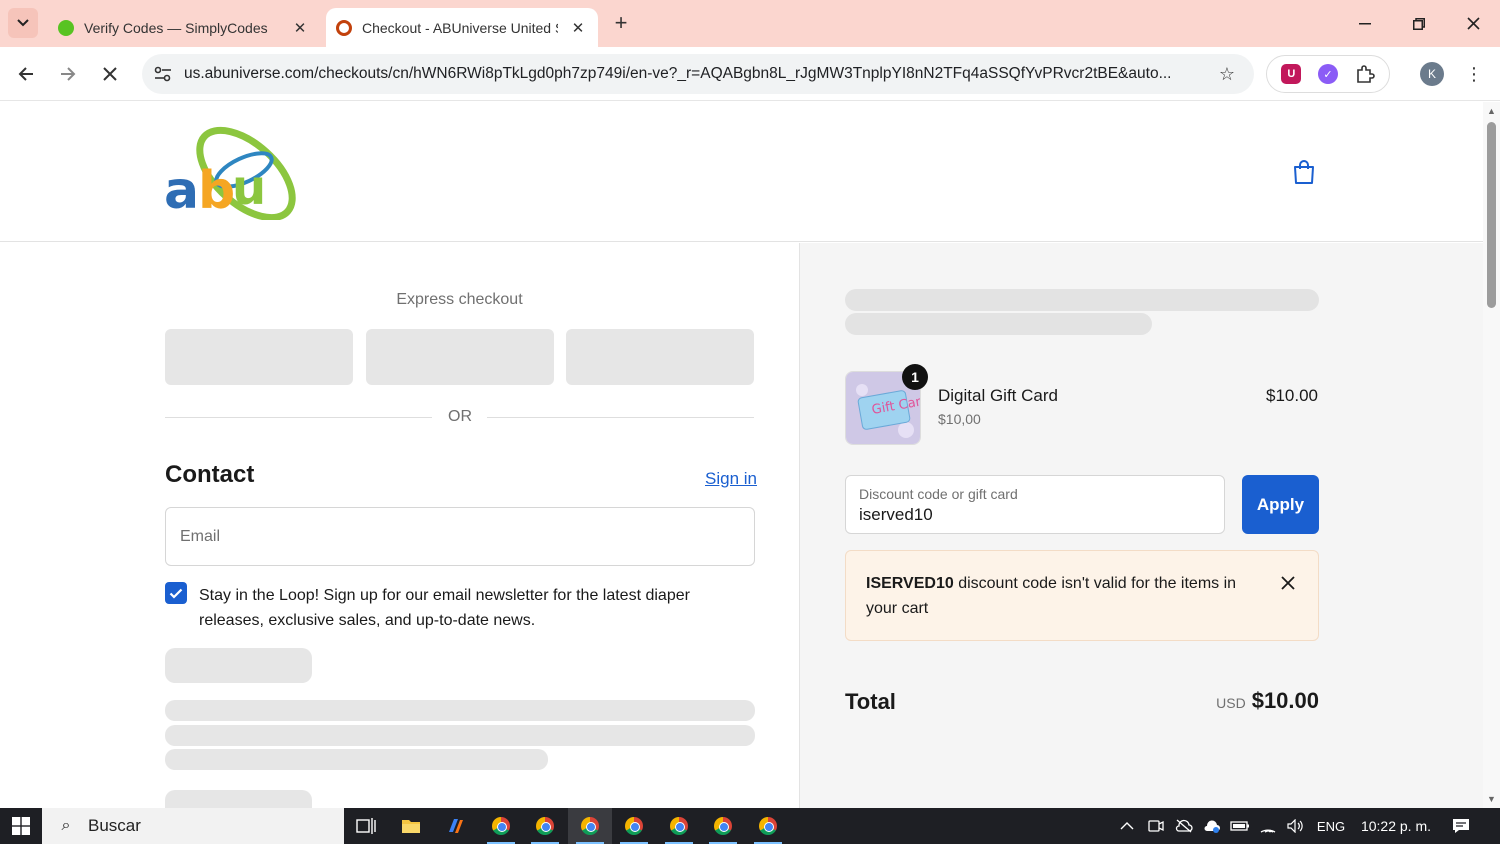 Image resolution: width=1500 pixels, height=844 pixels. I want to click on windows-taskbar: ⌕ Buscar ENG 10:22 p. m., so click(750, 826).